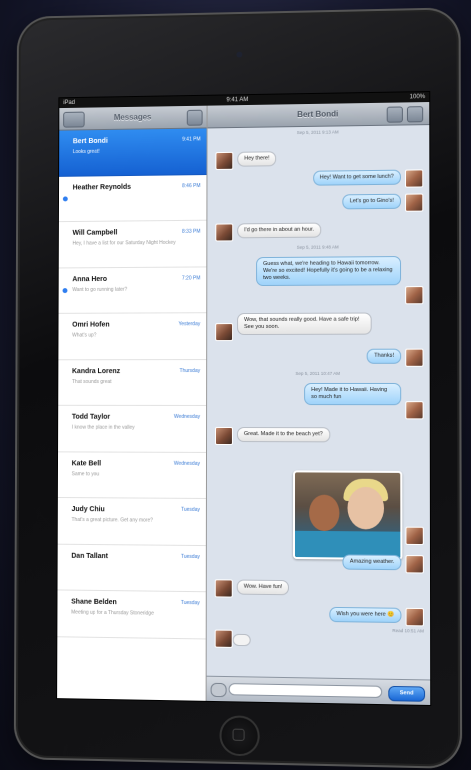 This screenshot has width=471, height=770. Describe the element at coordinates (257, 159) in the screenshot. I see `incoming-message: Hey there!` at that location.